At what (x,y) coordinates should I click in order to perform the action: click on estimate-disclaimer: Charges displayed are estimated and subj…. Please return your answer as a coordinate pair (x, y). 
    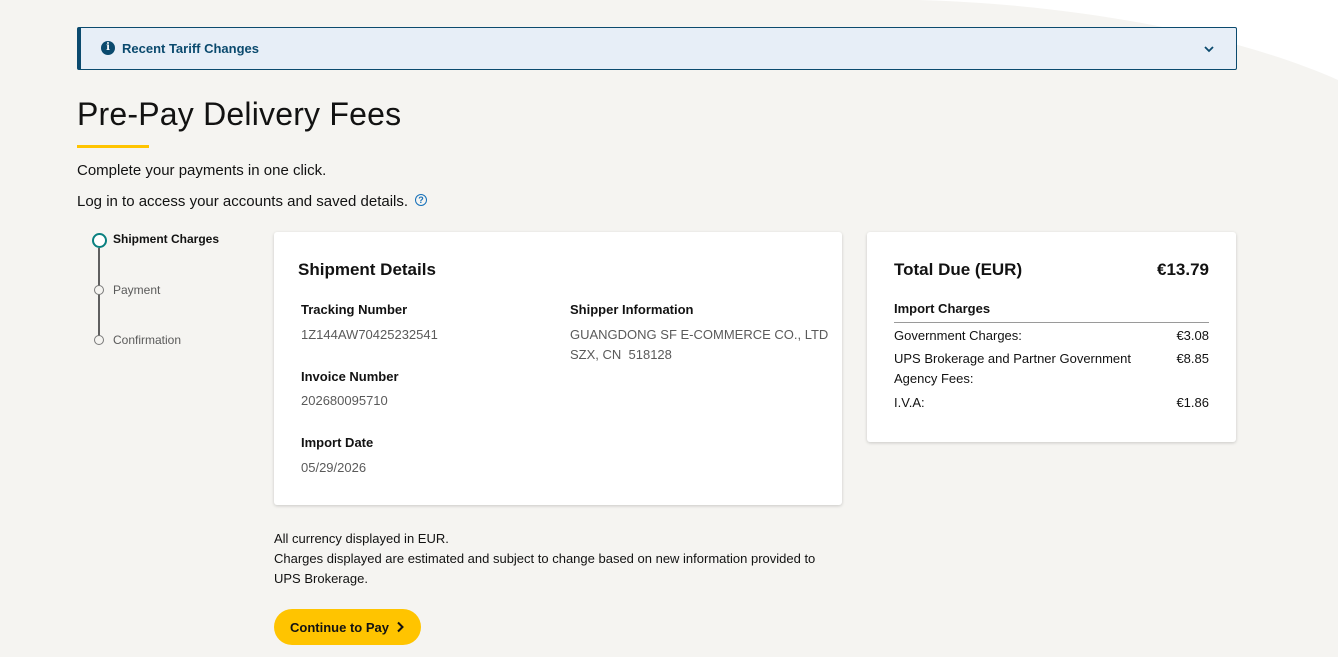
    Looking at the image, I should click on (545, 568).